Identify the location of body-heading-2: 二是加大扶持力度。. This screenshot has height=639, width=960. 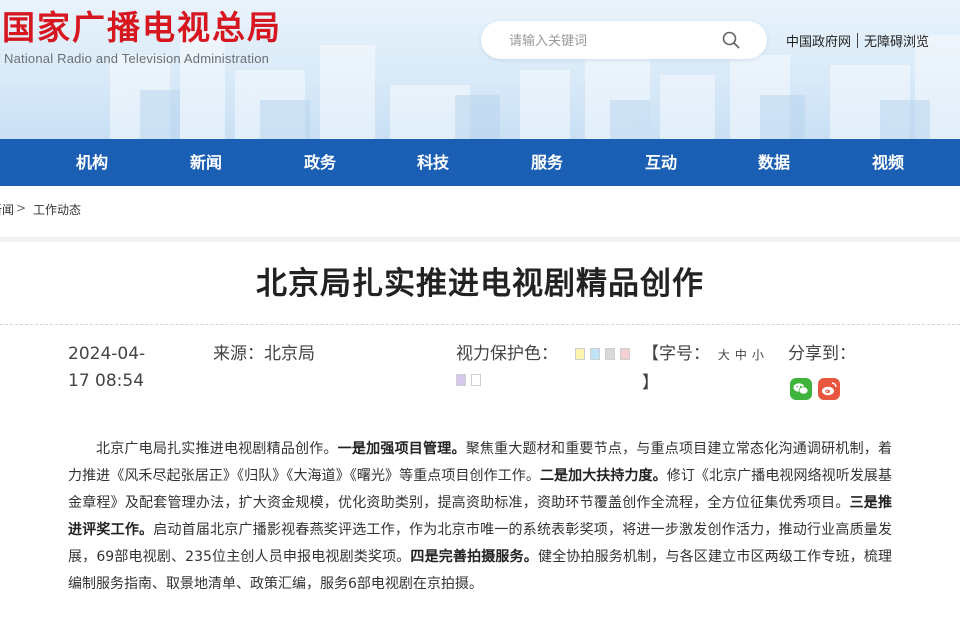
(603, 476).